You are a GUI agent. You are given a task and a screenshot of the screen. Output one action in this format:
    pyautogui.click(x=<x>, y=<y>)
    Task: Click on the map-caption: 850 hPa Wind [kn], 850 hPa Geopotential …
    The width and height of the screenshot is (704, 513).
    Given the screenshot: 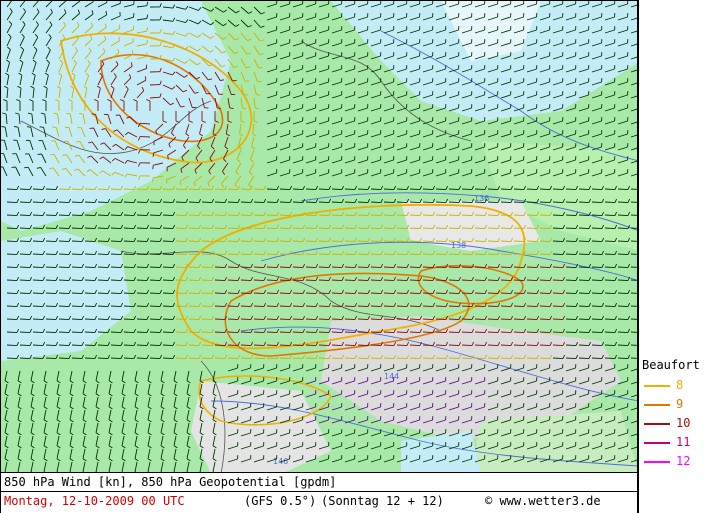 What is the action you would take?
    pyautogui.click(x=319, y=493)
    